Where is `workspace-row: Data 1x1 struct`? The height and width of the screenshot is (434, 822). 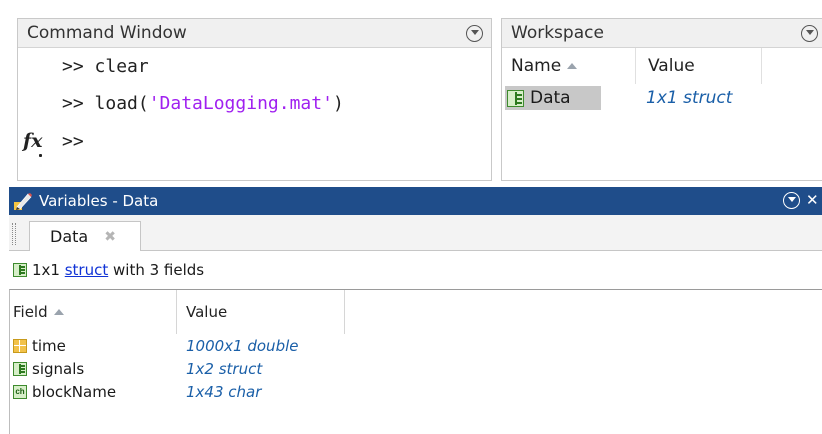 workspace-row: Data 1x1 struct is located at coordinates (662, 98).